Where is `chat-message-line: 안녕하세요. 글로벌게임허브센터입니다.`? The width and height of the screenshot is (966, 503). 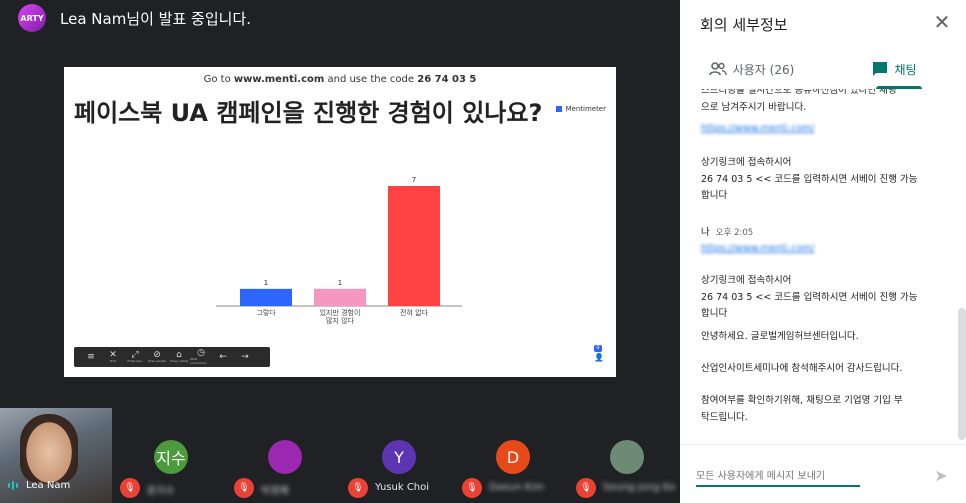
chat-message-line: 안녕하세요. 글로벌게임허브센터입니다. is located at coordinates (780, 336).